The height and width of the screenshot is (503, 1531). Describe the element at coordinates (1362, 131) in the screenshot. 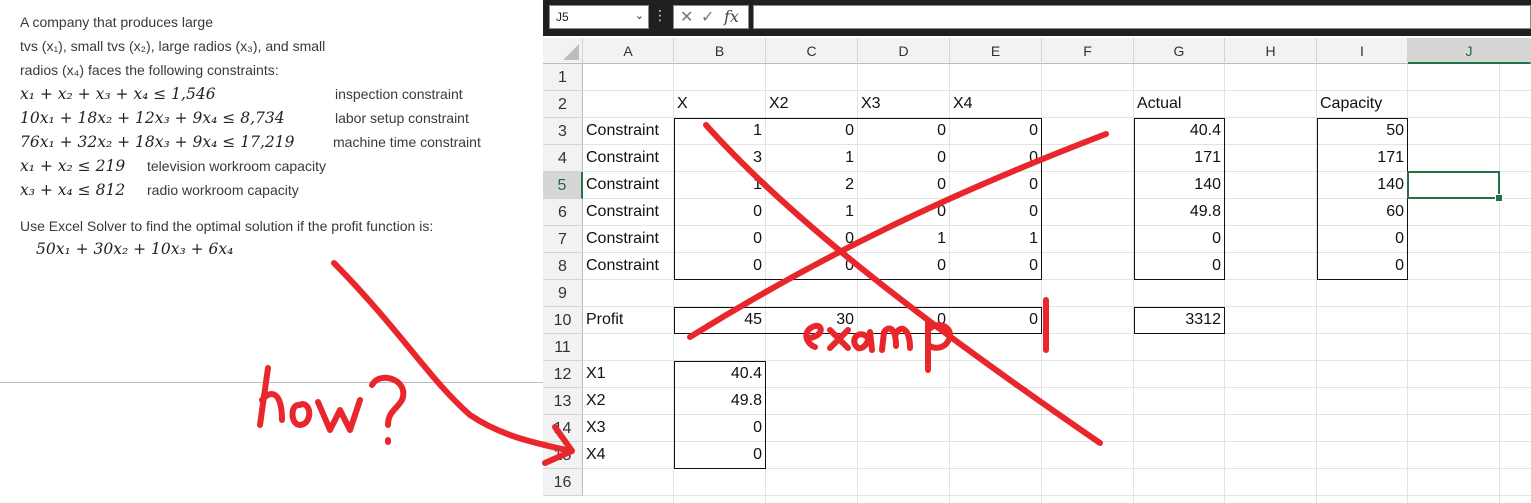

I see `cell-i3: 50` at that location.